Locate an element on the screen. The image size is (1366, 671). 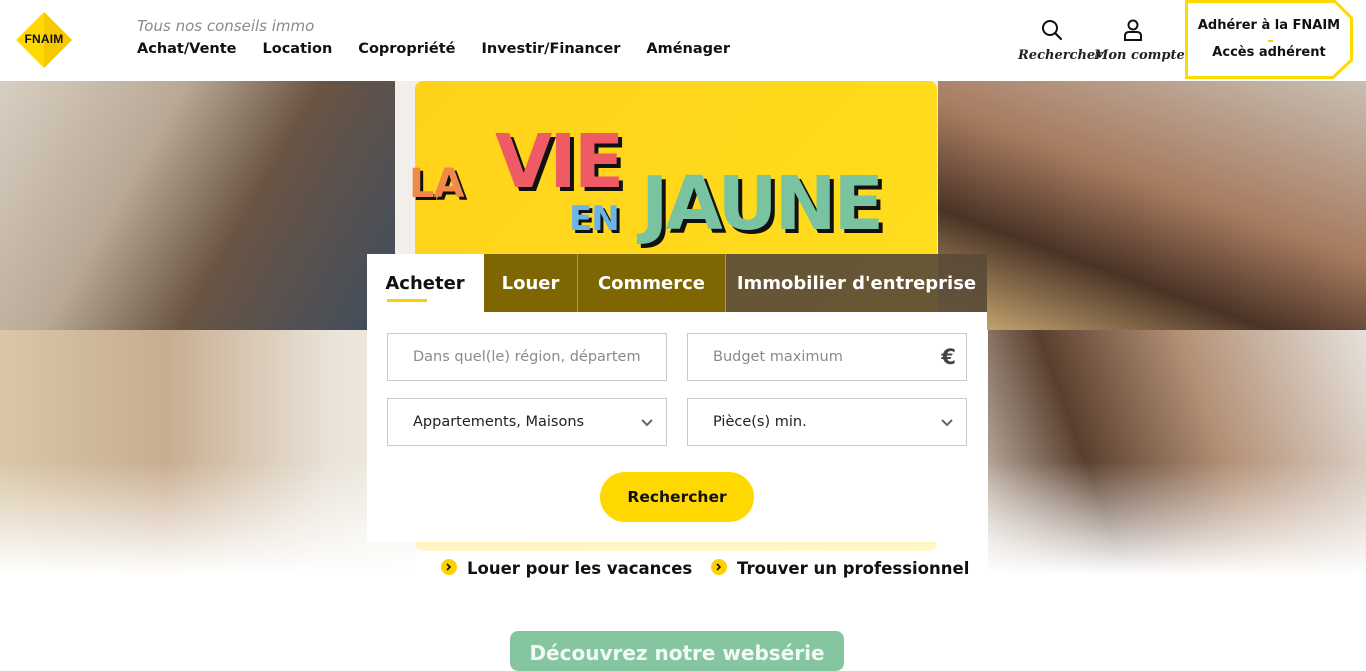
member-box: Adhérer à la FNAIM Accès adhérent is located at coordinates (1269, 39).